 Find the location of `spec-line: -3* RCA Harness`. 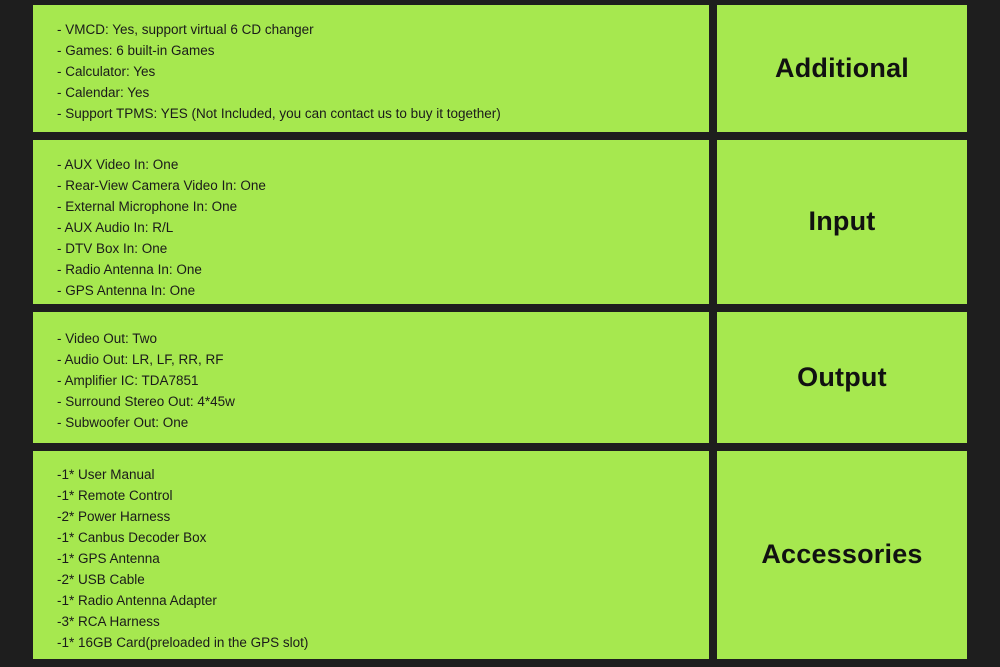

spec-line: -3* RCA Harness is located at coordinates (108, 621).